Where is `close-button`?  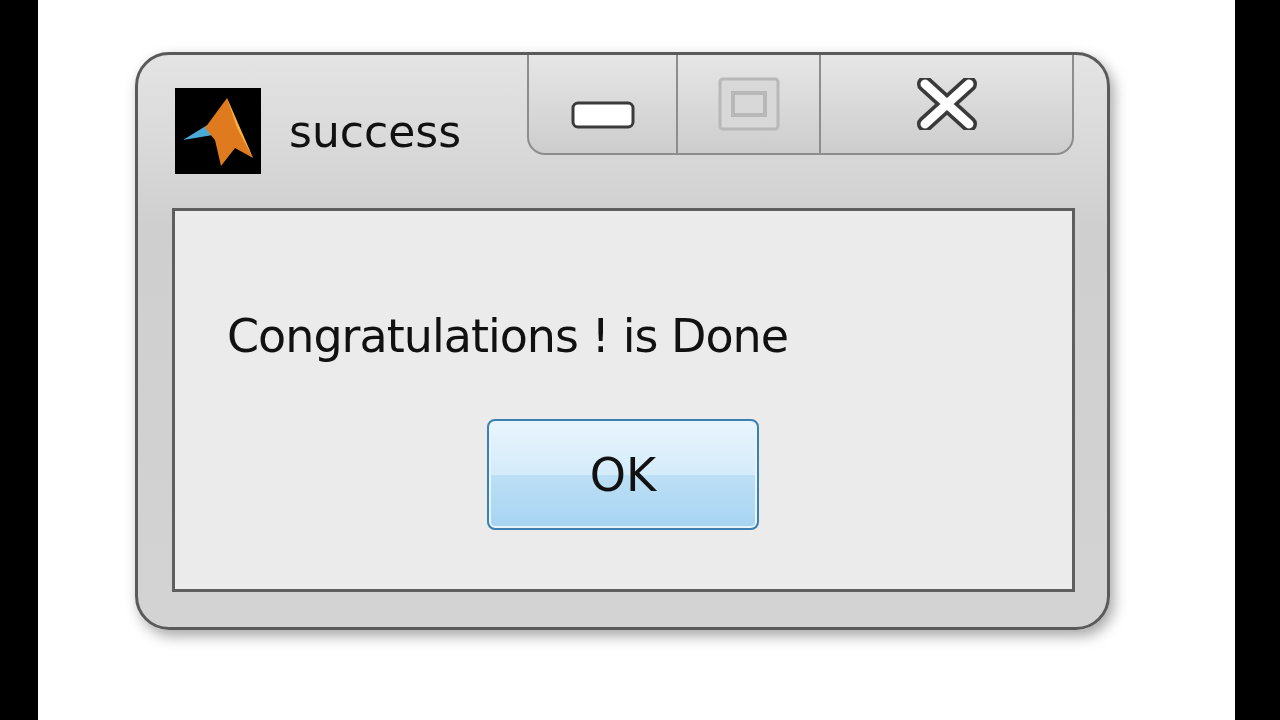 close-button is located at coordinates (947, 105).